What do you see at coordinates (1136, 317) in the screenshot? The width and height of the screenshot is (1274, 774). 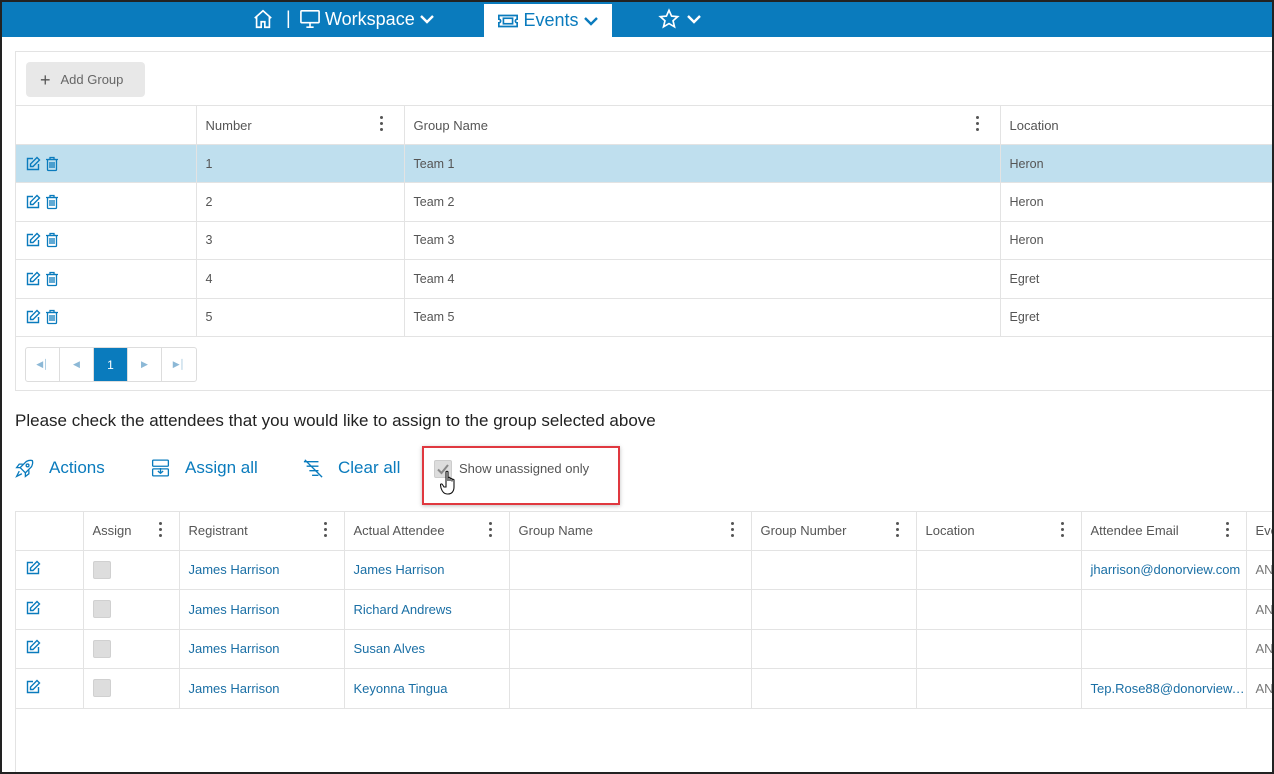 I see `cell-location: Egret` at bounding box center [1136, 317].